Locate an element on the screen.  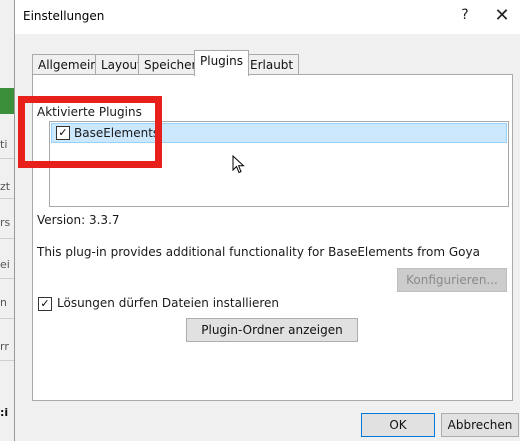
background-text: ei is located at coordinates (5, 264).